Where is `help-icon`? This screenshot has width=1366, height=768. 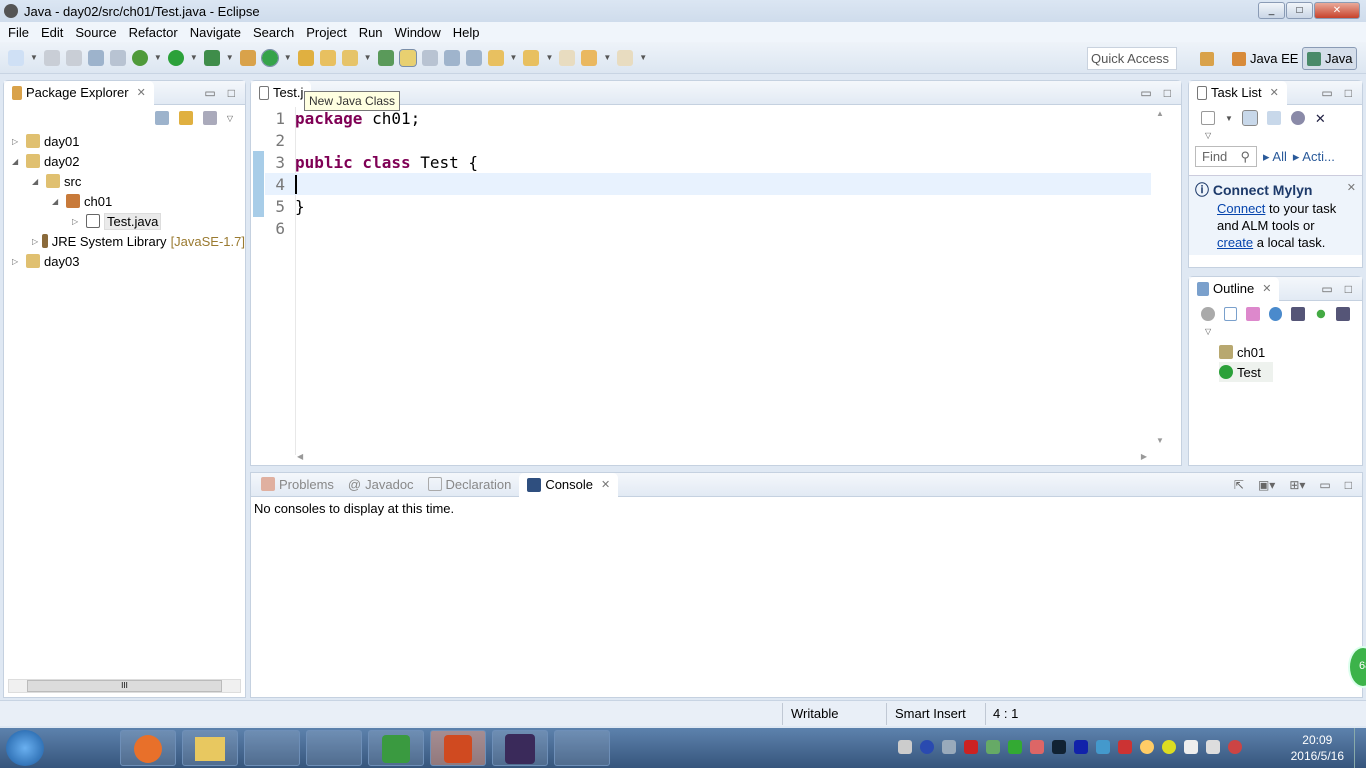 help-icon is located at coordinates (927, 747).